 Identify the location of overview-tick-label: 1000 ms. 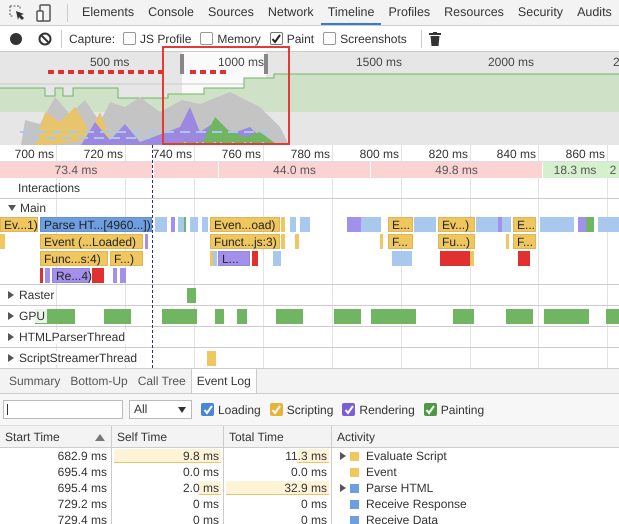
(241, 62).